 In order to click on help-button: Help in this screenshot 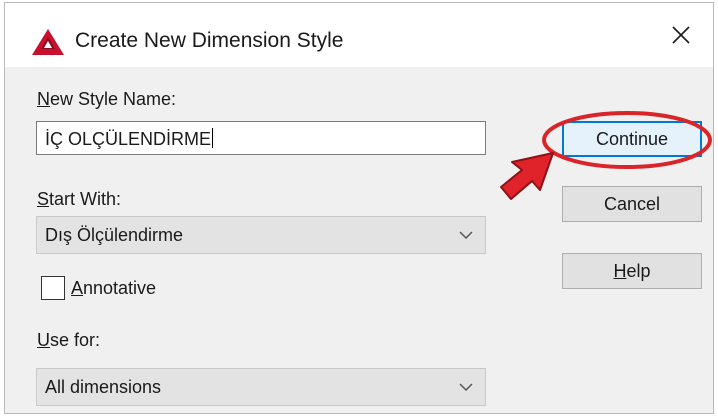, I will do `click(632, 271)`.